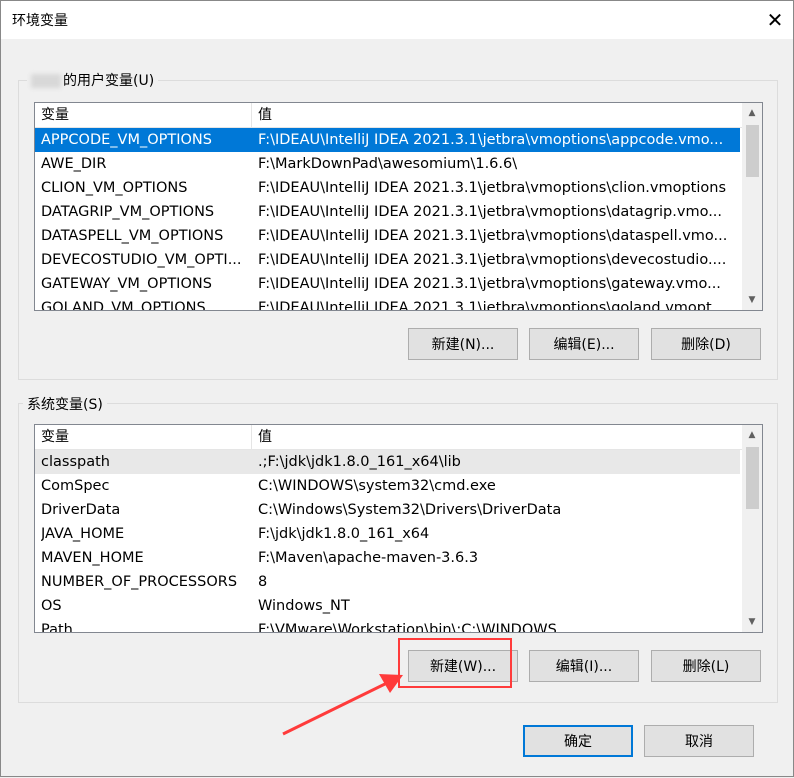 Image resolution: width=794 pixels, height=778 pixels. Describe the element at coordinates (578, 741) in the screenshot. I see `ok-button: 确定` at that location.